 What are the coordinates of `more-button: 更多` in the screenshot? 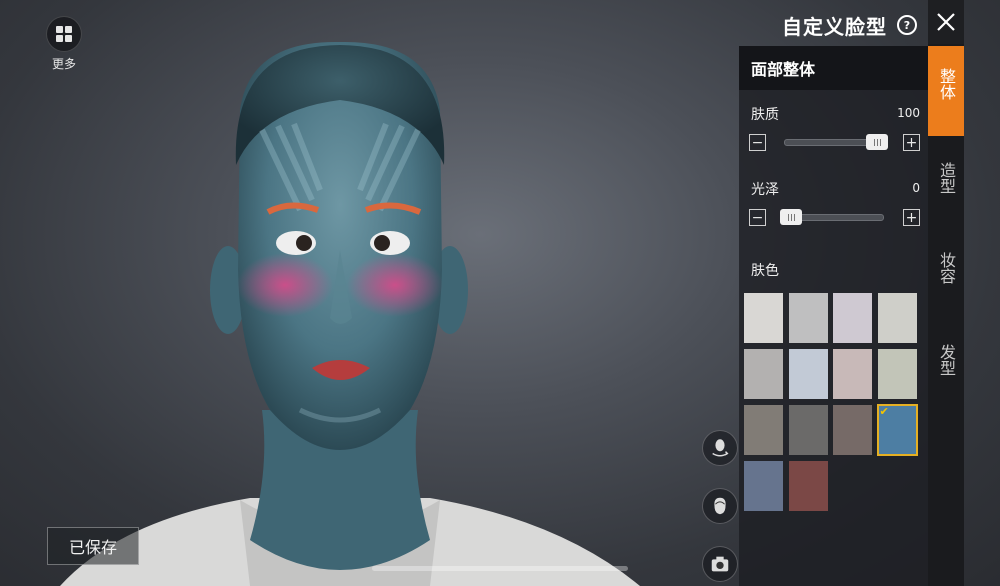 It's located at (64, 44).